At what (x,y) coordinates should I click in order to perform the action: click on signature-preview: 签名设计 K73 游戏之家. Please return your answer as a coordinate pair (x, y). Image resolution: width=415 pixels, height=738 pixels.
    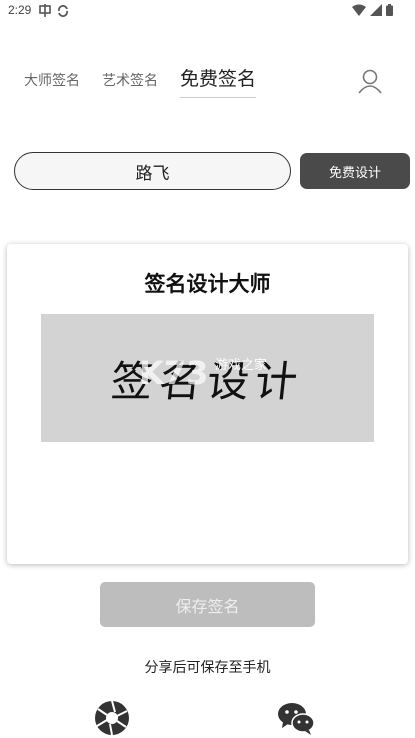
    Looking at the image, I should click on (207, 378).